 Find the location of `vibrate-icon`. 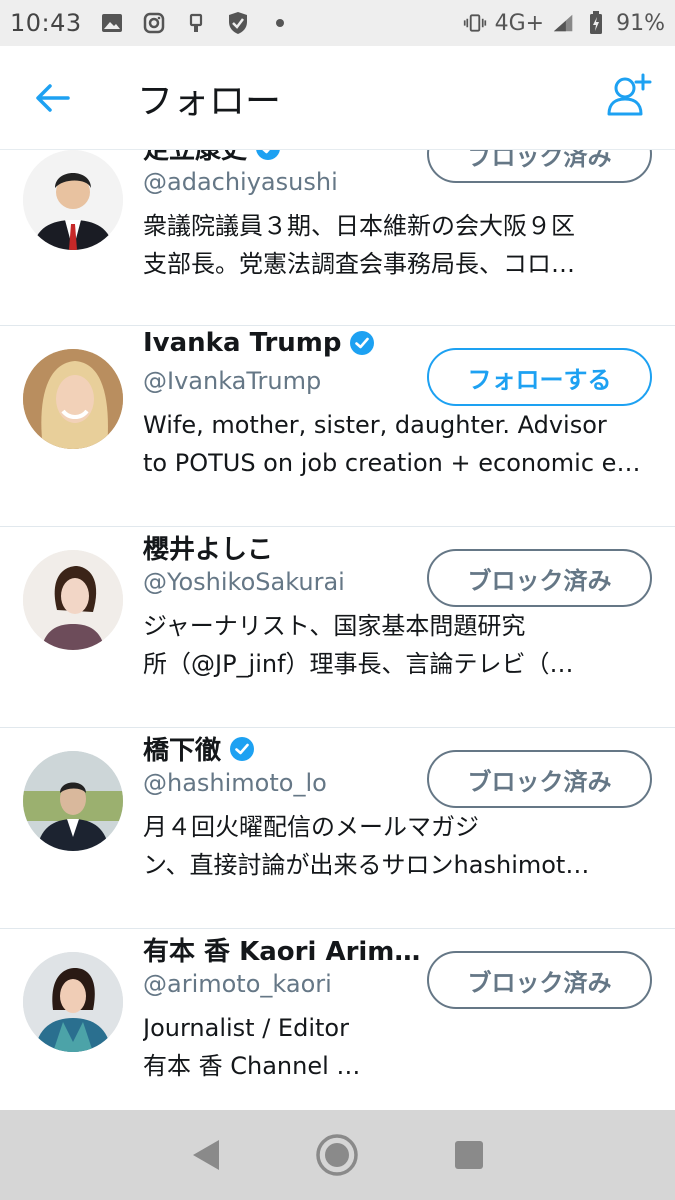

vibrate-icon is located at coordinates (475, 23).